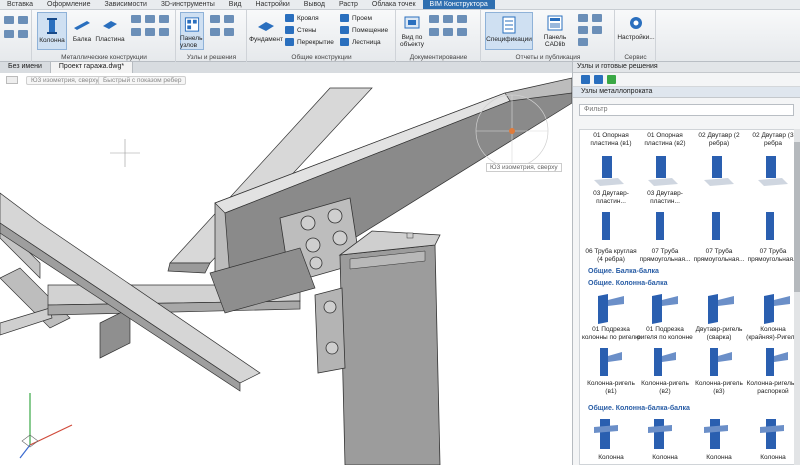 Image resolution: width=800 pixels, height=465 pixels. I want to click on nodes-panel-button: Панель узлов, so click(192, 31).